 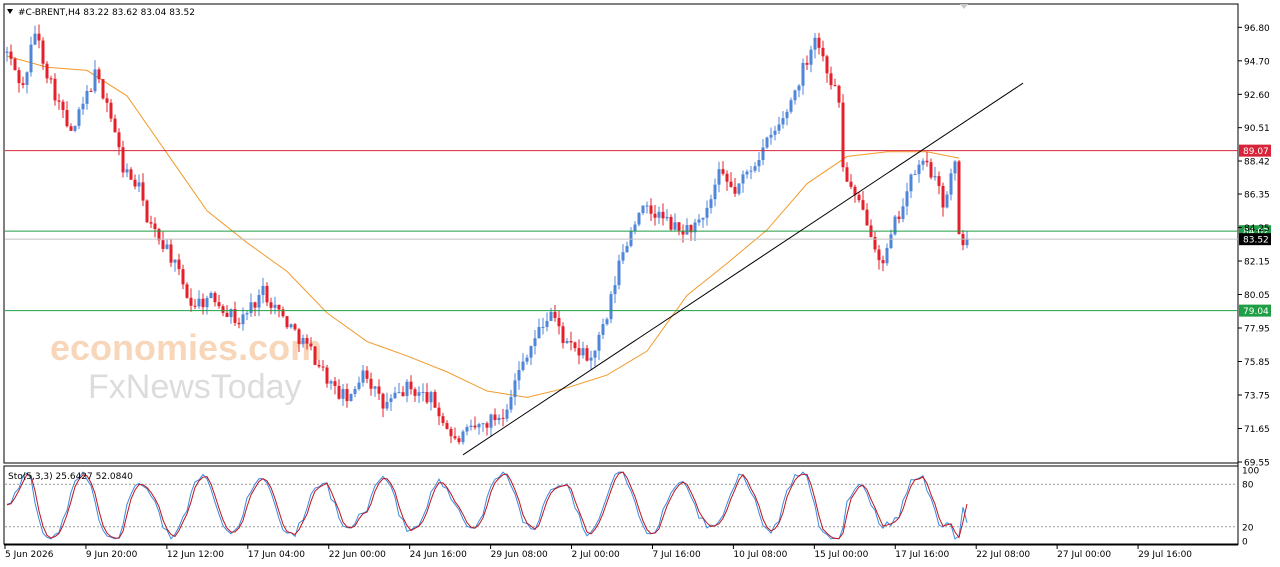 I want to click on price-tick-label: 96.80, so click(x=1257, y=29).